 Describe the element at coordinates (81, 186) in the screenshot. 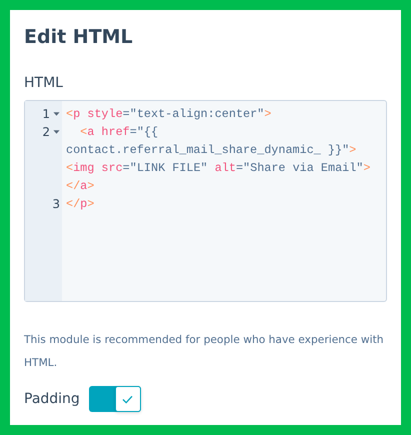

I see `code-line: </a>` at that location.